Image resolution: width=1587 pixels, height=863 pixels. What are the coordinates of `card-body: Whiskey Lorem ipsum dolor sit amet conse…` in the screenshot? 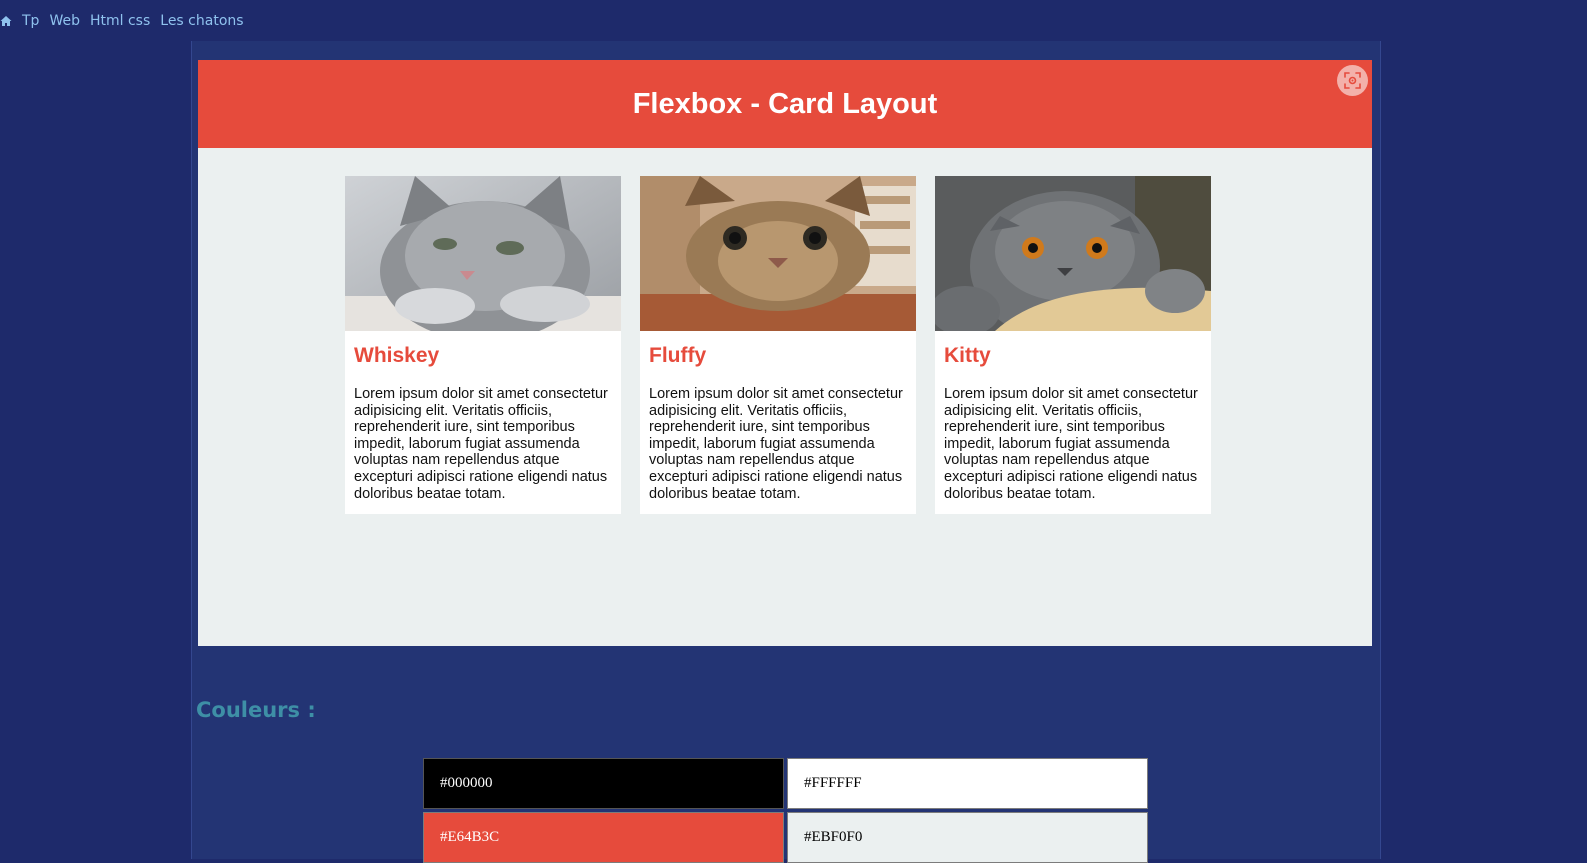 It's located at (483, 423).